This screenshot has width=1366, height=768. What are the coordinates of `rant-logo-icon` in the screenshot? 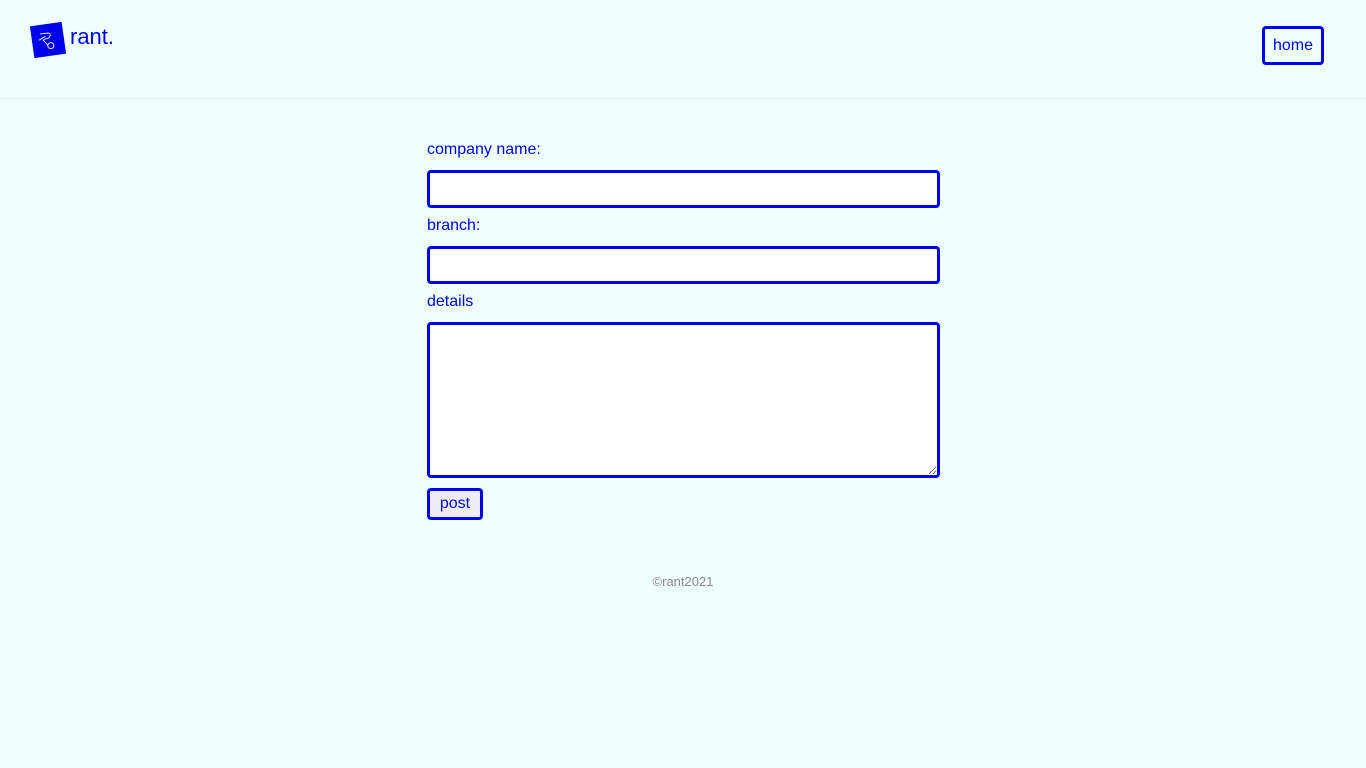 It's located at (48, 40).